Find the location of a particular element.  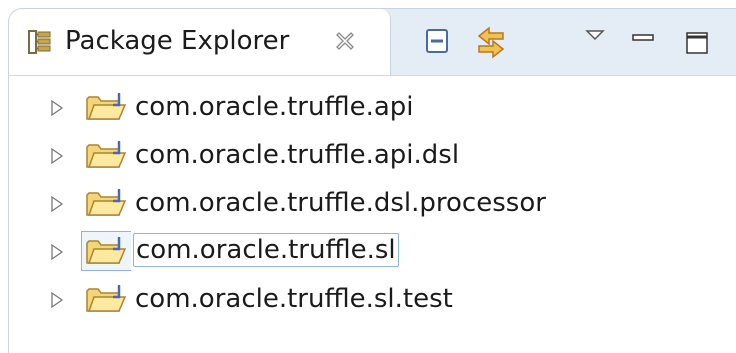

collapse-all-button is located at coordinates (437, 42).